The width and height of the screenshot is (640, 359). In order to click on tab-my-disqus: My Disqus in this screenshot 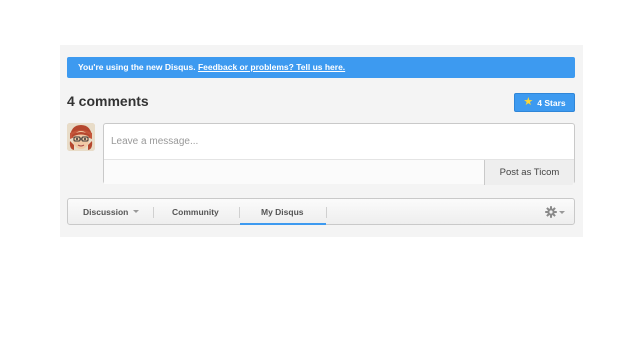, I will do `click(282, 211)`.